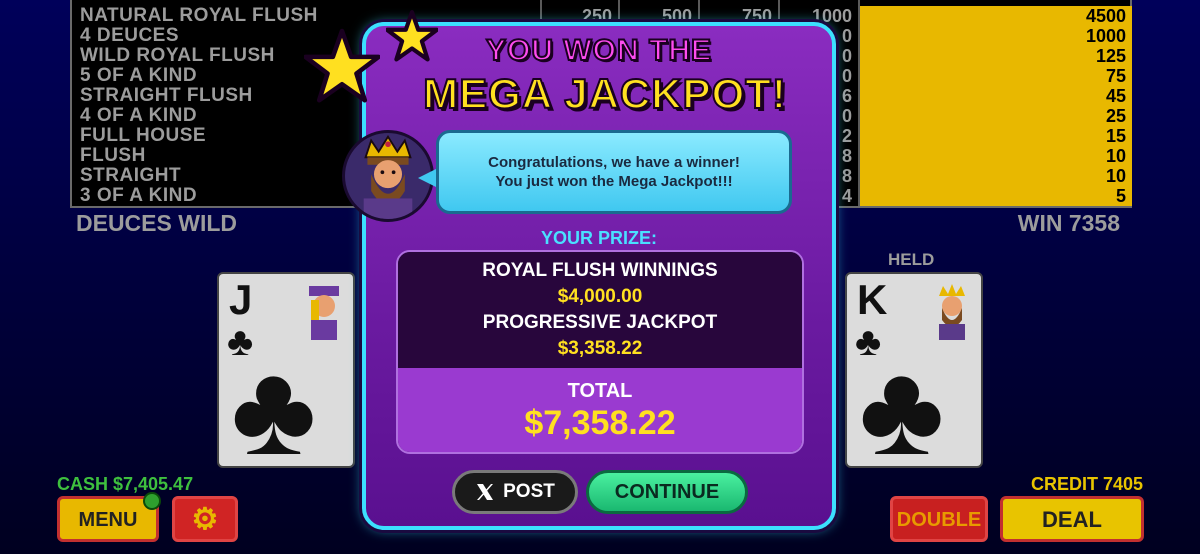 The height and width of the screenshot is (554, 1200). Describe the element at coordinates (952, 312) in the screenshot. I see `king-icon` at that location.